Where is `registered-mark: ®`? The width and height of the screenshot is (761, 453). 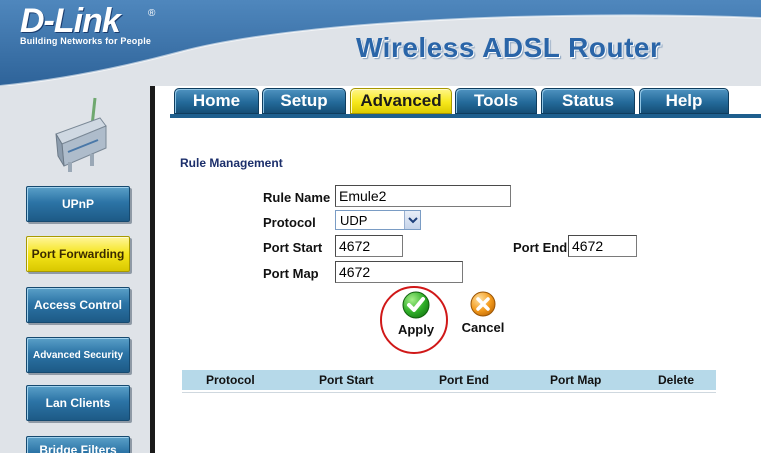
registered-mark: ® is located at coordinates (152, 13).